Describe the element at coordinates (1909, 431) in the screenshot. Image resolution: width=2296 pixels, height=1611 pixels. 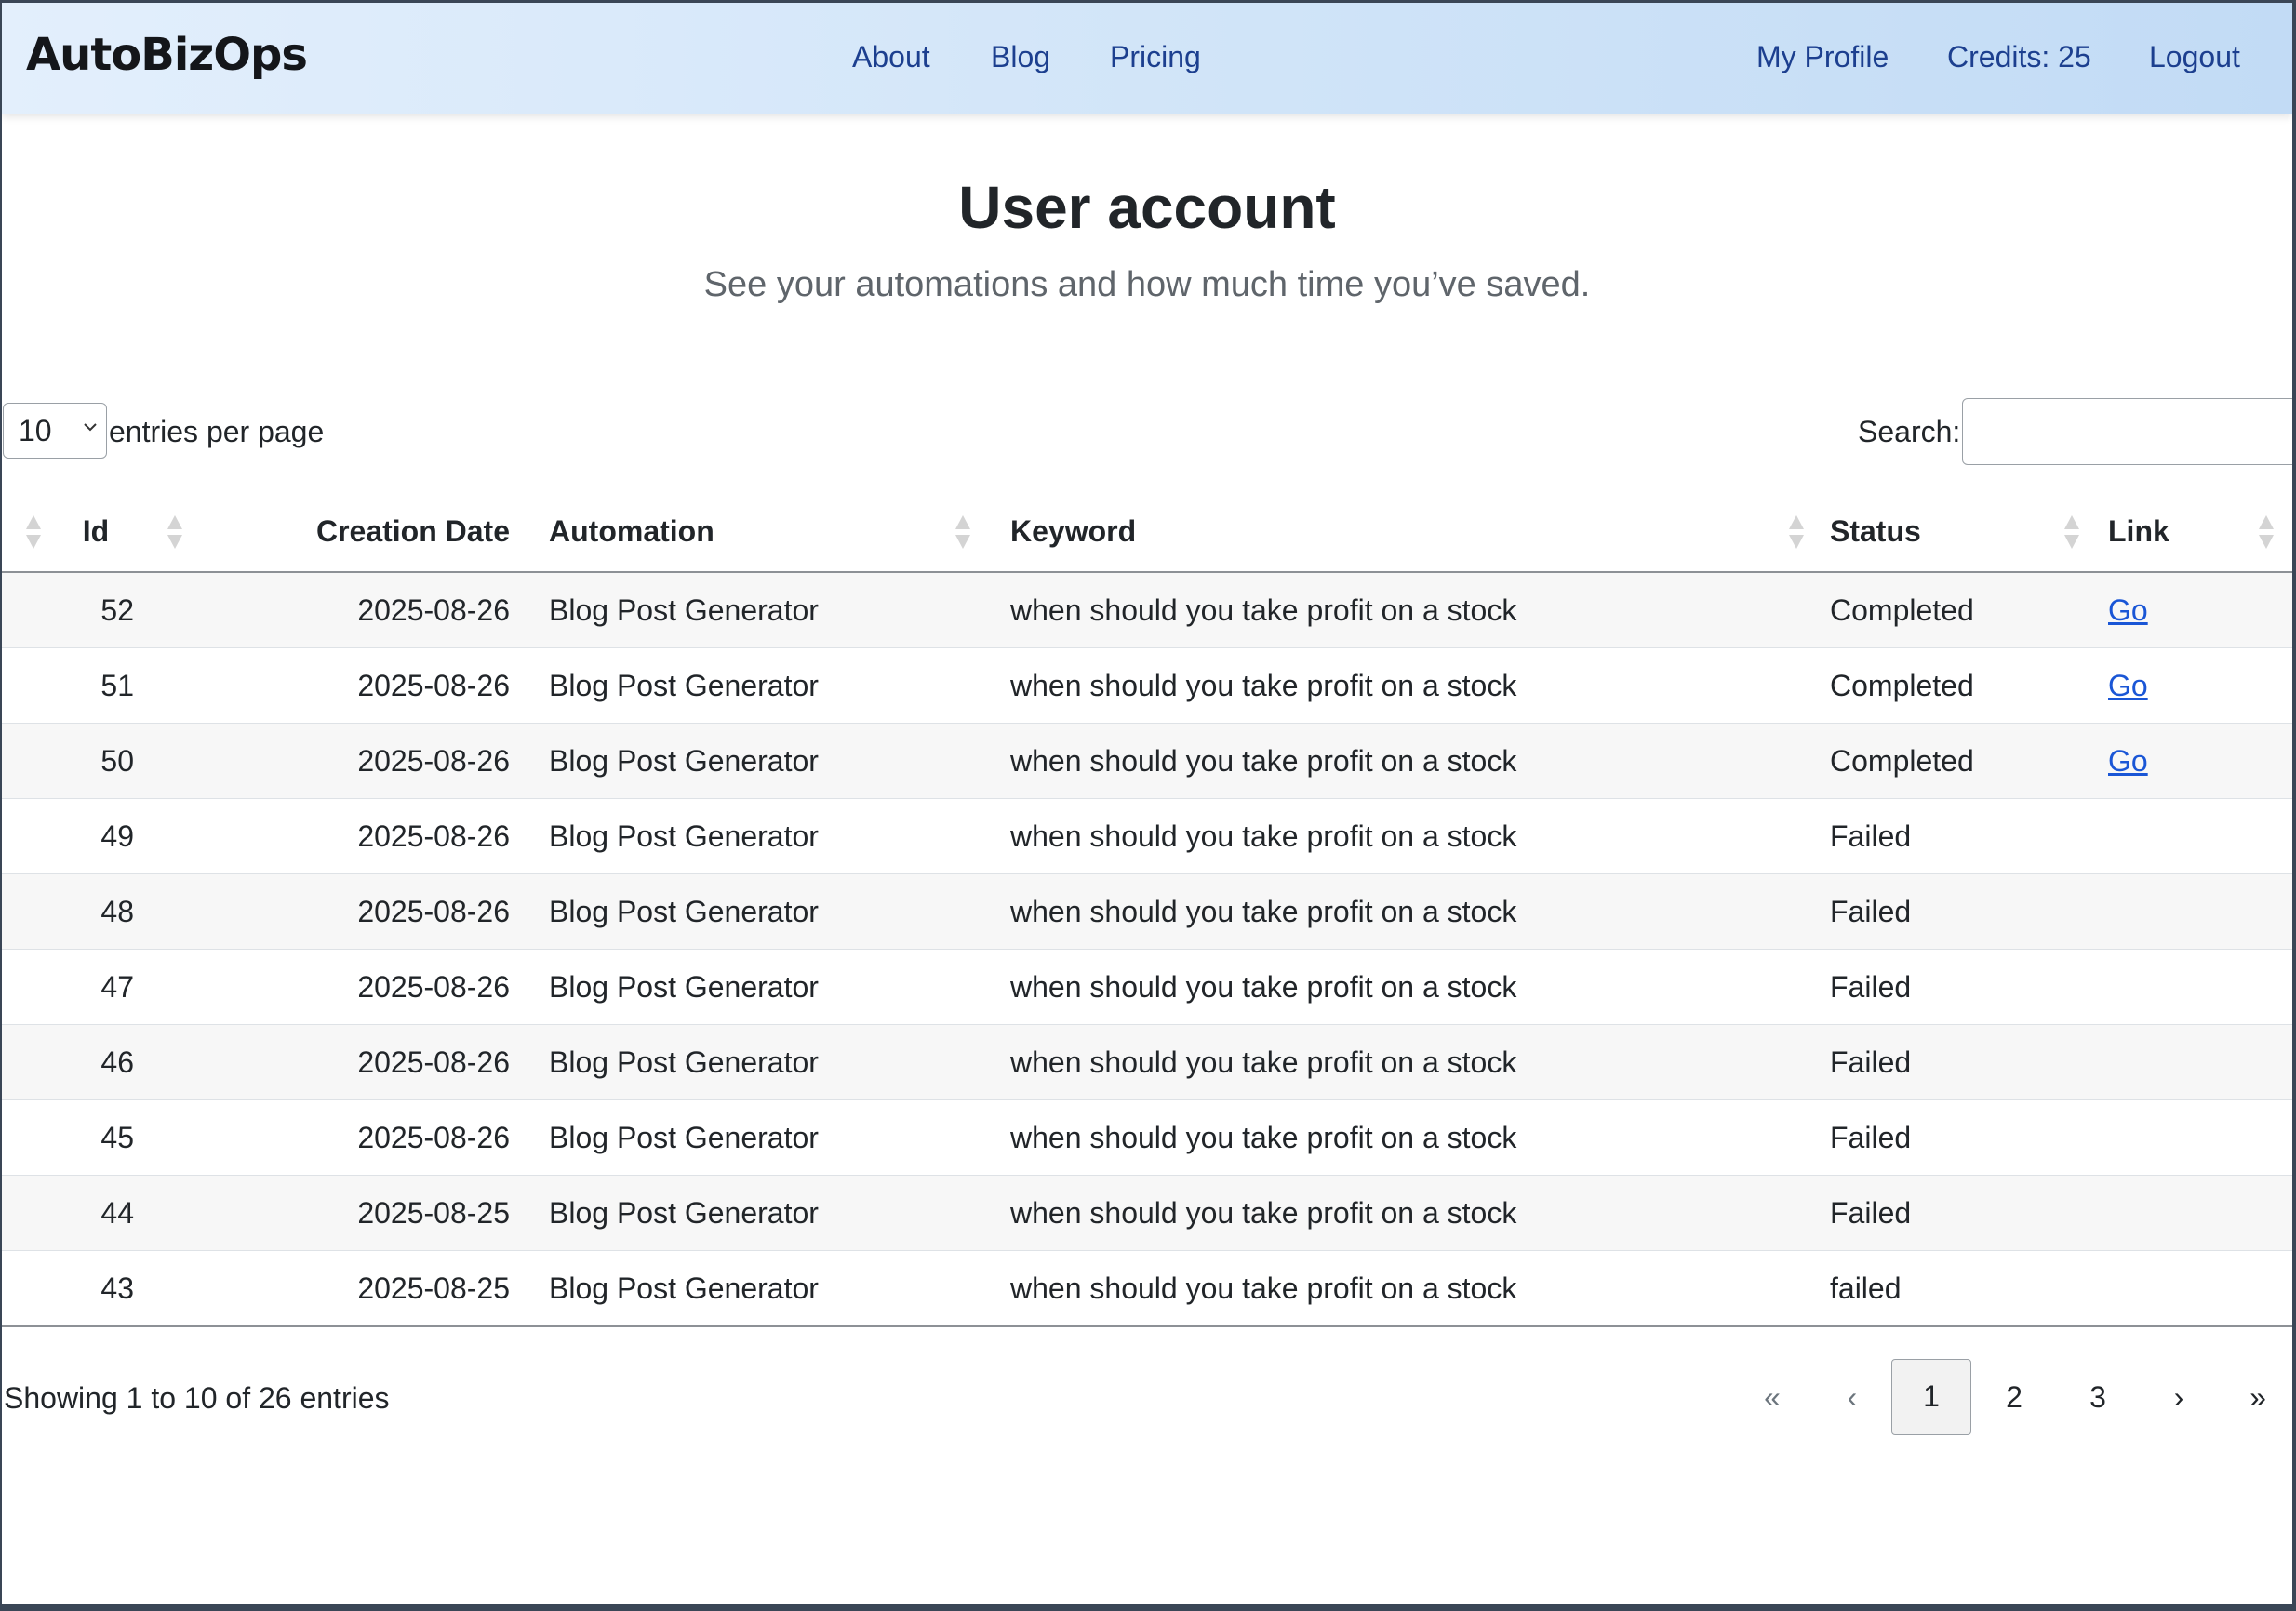
I see `search-label: Search:` at that location.